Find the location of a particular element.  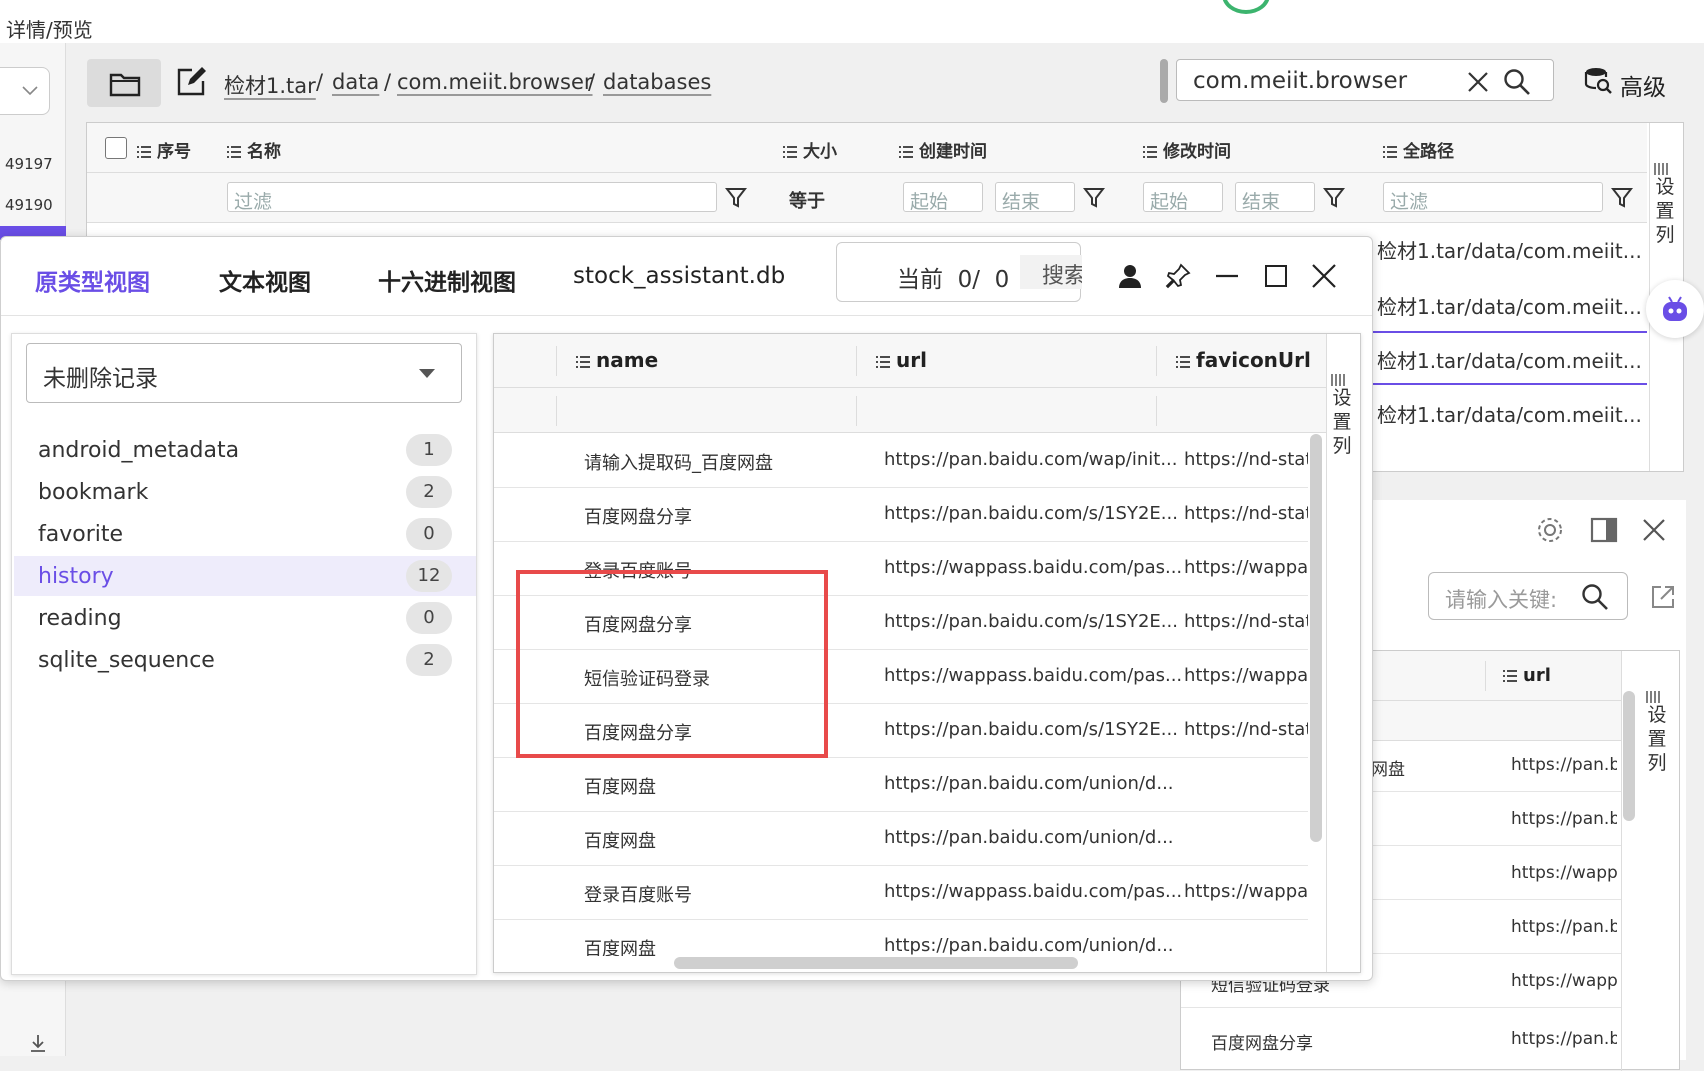

assistant-button is located at coordinates (1675, 309).